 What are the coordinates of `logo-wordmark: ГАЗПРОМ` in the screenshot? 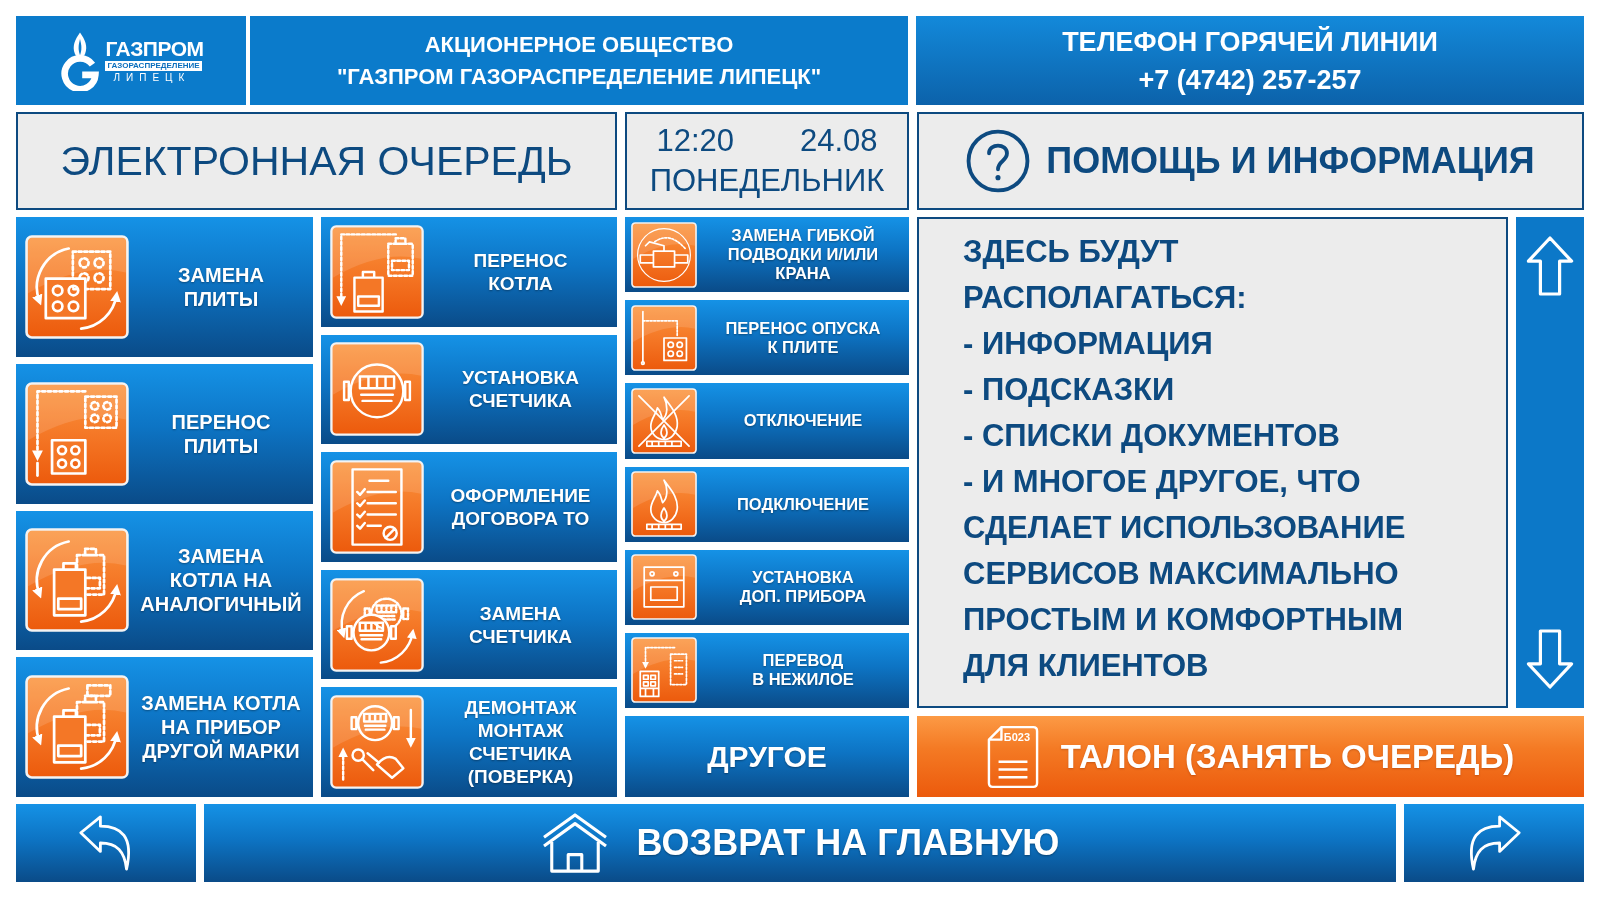 It's located at (154, 48).